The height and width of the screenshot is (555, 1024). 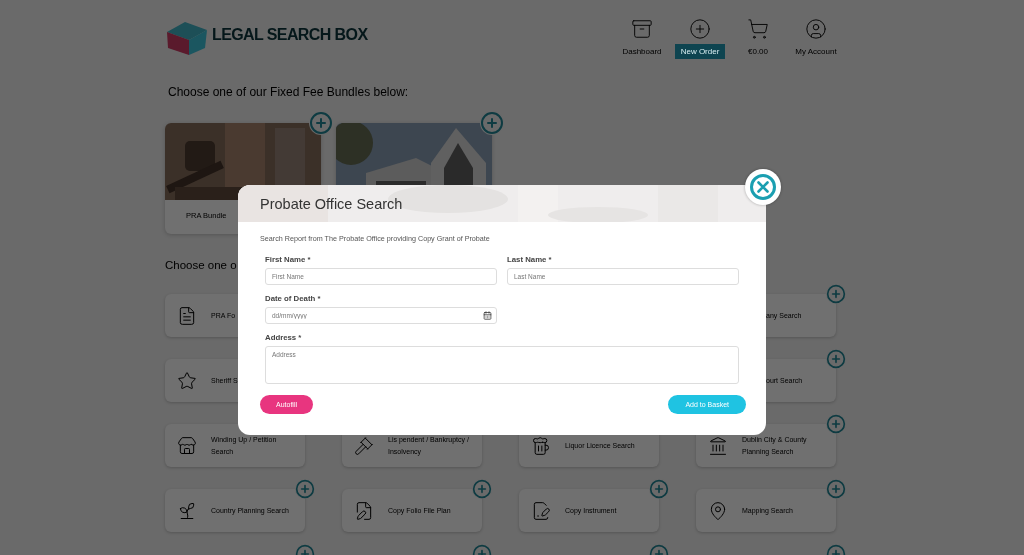 I want to click on mug-icon, so click(x=541, y=445).